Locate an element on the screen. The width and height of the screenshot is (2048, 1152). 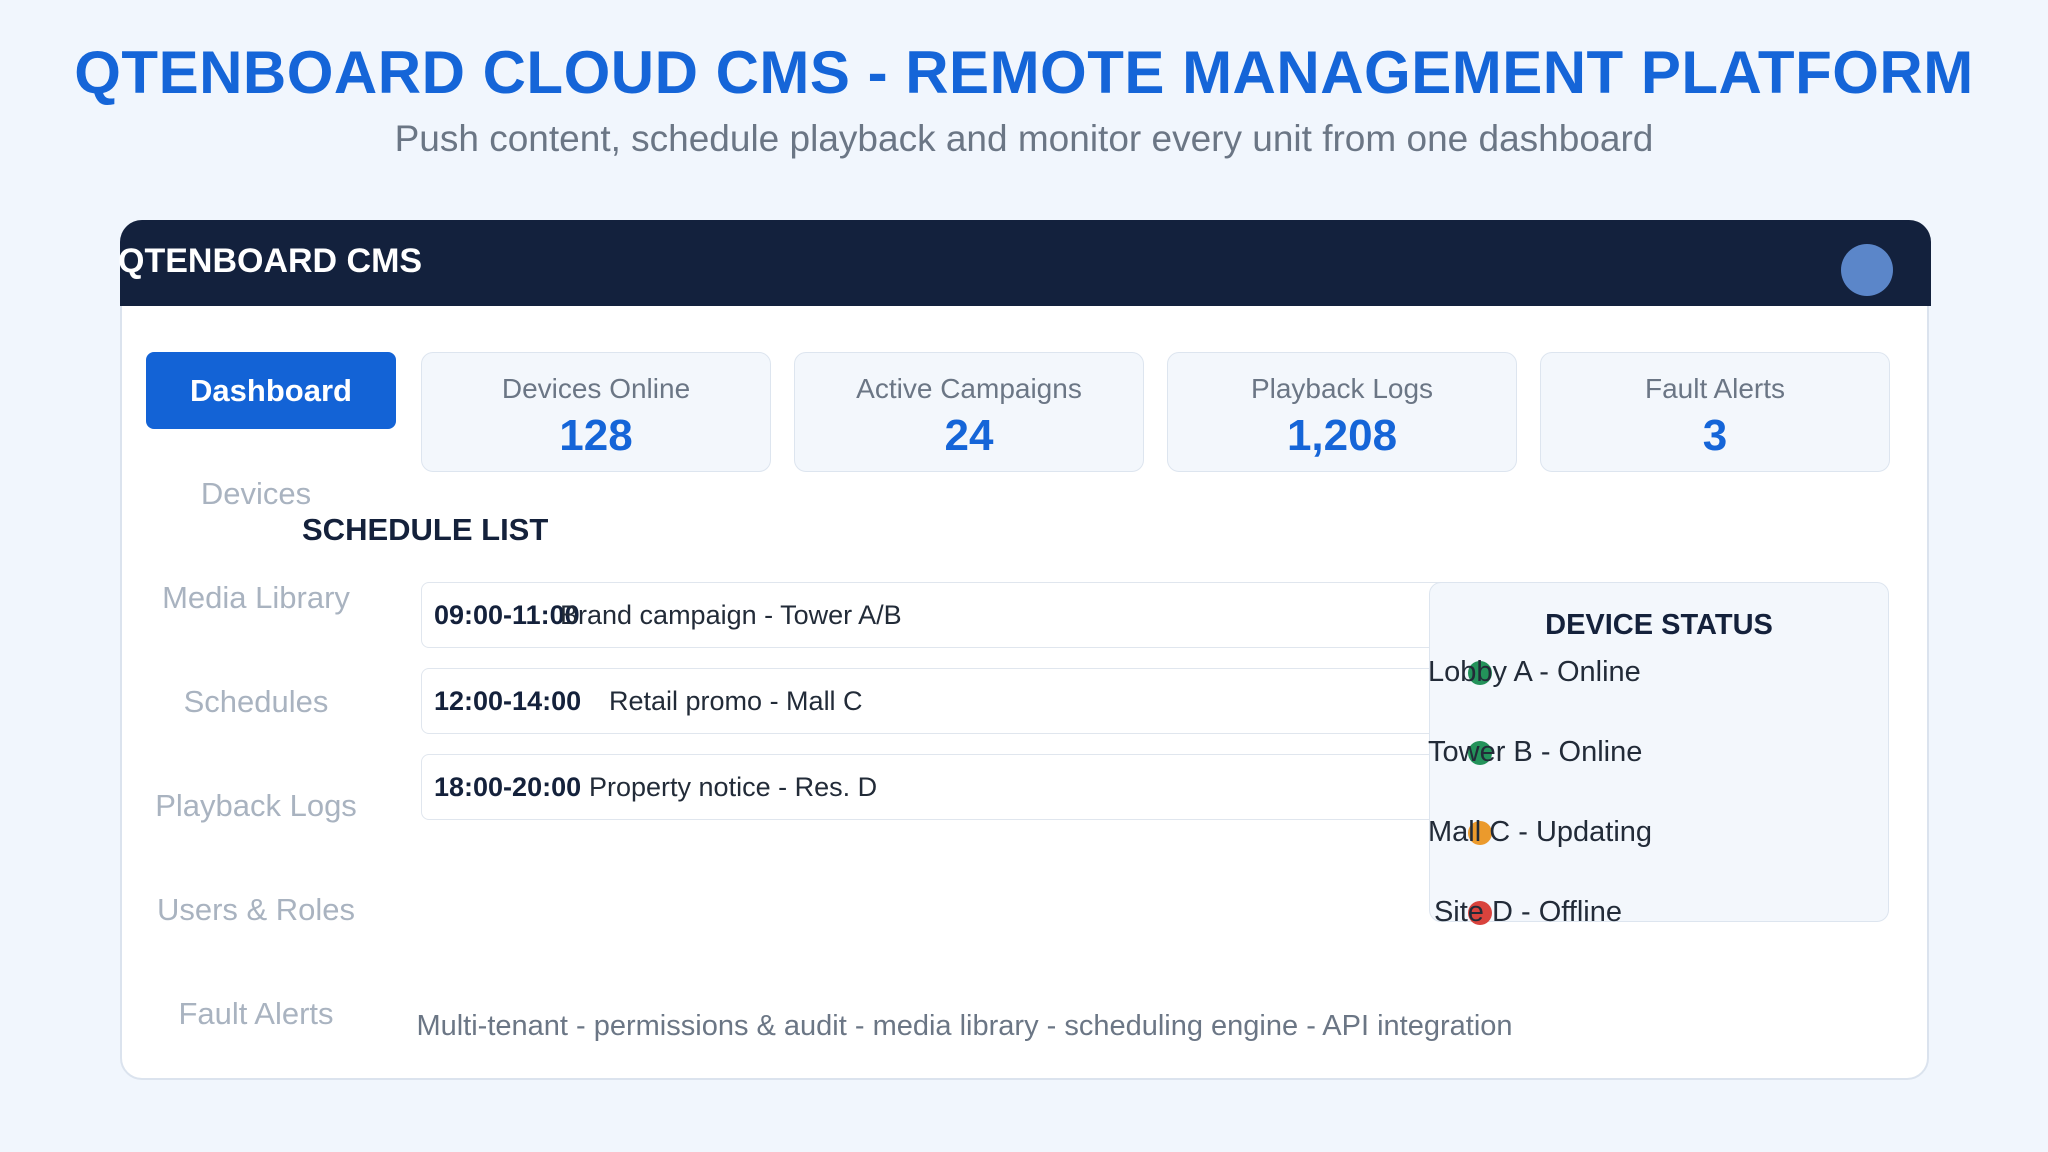
stat-label: Playback Logs is located at coordinates (1342, 388).